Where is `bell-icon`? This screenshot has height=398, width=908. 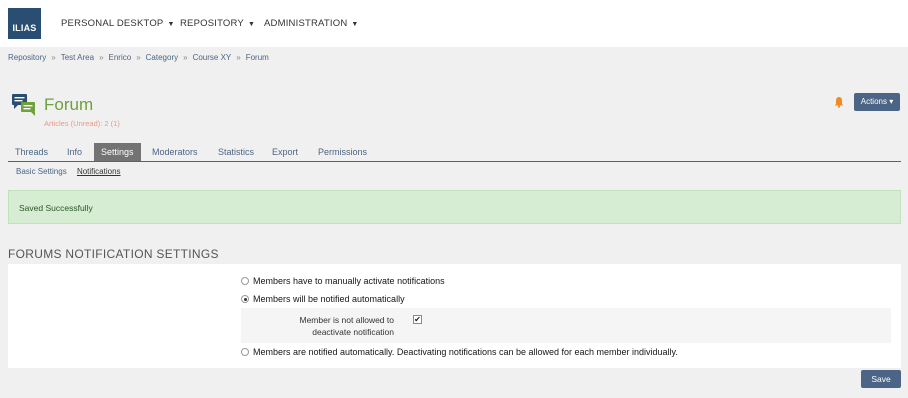 bell-icon is located at coordinates (839, 102).